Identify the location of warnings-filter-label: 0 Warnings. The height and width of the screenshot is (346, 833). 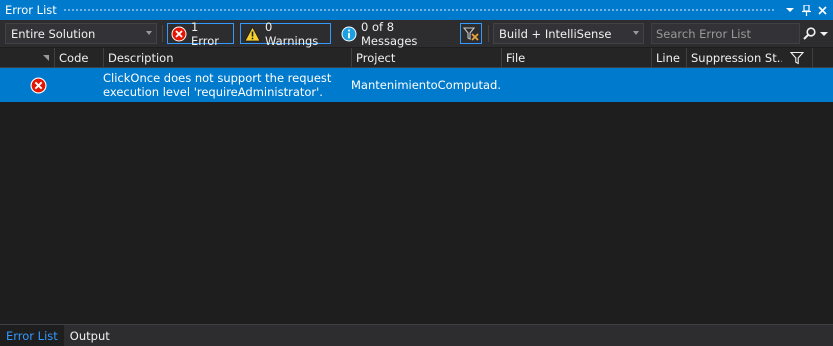
(292, 33).